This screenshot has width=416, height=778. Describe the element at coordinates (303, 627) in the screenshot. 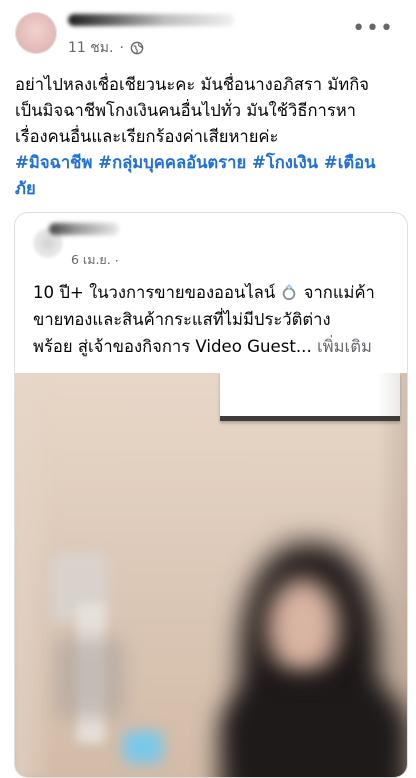

I see `blurred-person-face` at that location.